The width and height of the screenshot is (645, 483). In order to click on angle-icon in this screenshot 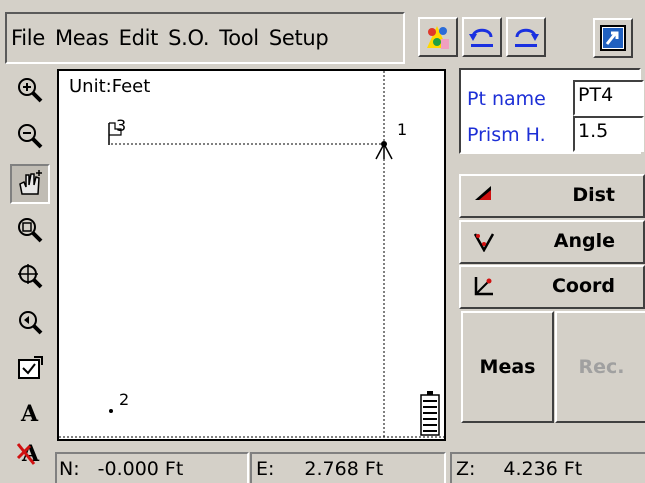, I will do `click(484, 243)`.